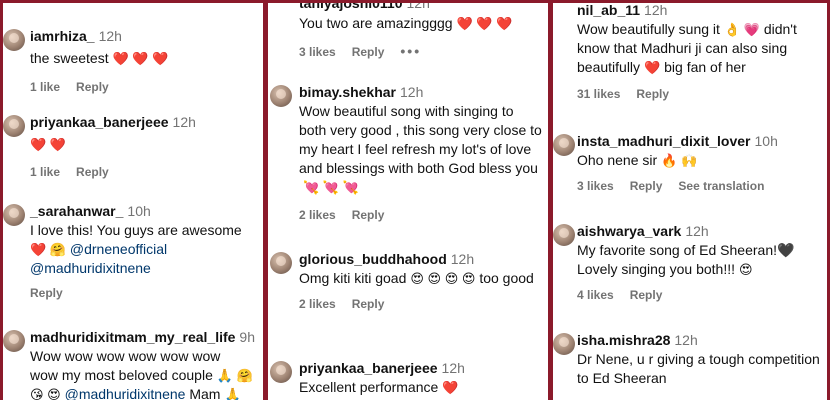 This screenshot has width=830, height=400. What do you see at coordinates (656, 269) in the screenshot?
I see `comment-text: Lovely singing you both!!!` at bounding box center [656, 269].